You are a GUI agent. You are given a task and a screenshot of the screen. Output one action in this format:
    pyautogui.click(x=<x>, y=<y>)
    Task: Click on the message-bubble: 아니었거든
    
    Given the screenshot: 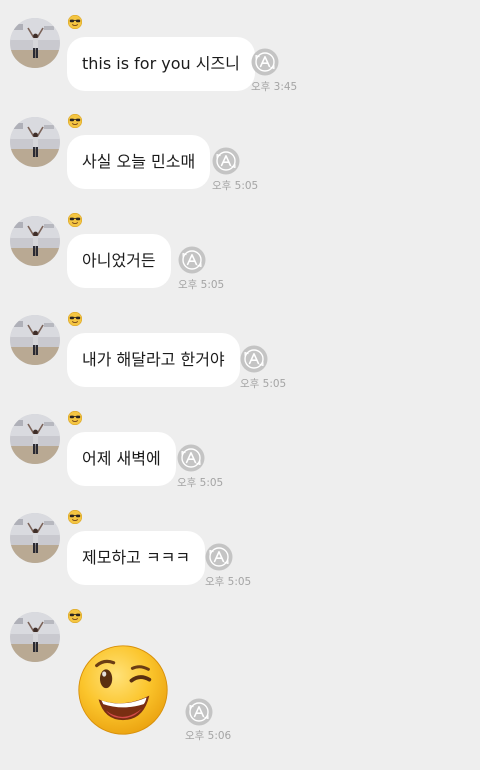 What is the action you would take?
    pyautogui.click(x=119, y=261)
    